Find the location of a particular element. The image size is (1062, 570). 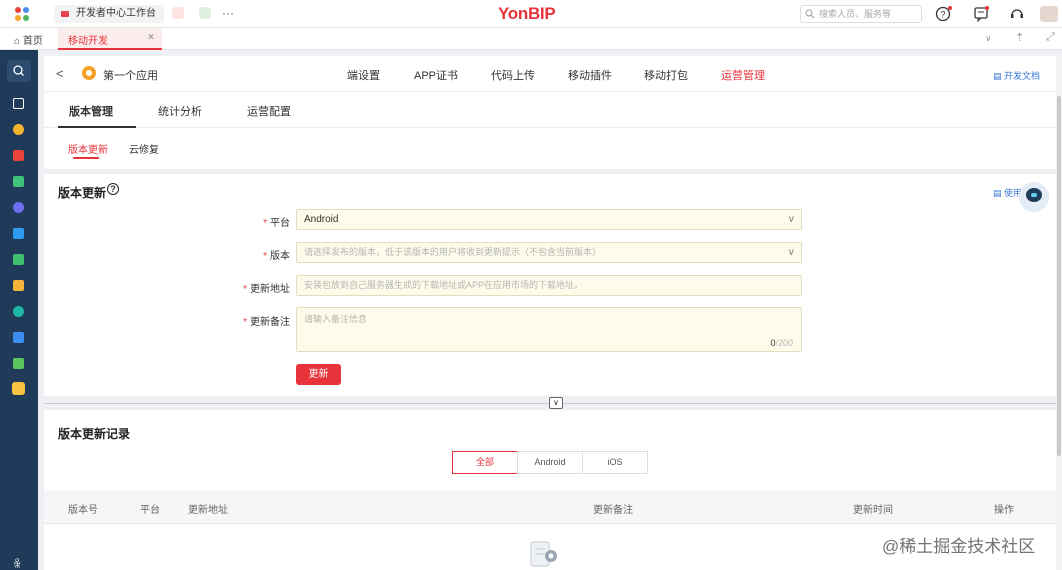

col-update-note: 更新备注 is located at coordinates (613, 510).